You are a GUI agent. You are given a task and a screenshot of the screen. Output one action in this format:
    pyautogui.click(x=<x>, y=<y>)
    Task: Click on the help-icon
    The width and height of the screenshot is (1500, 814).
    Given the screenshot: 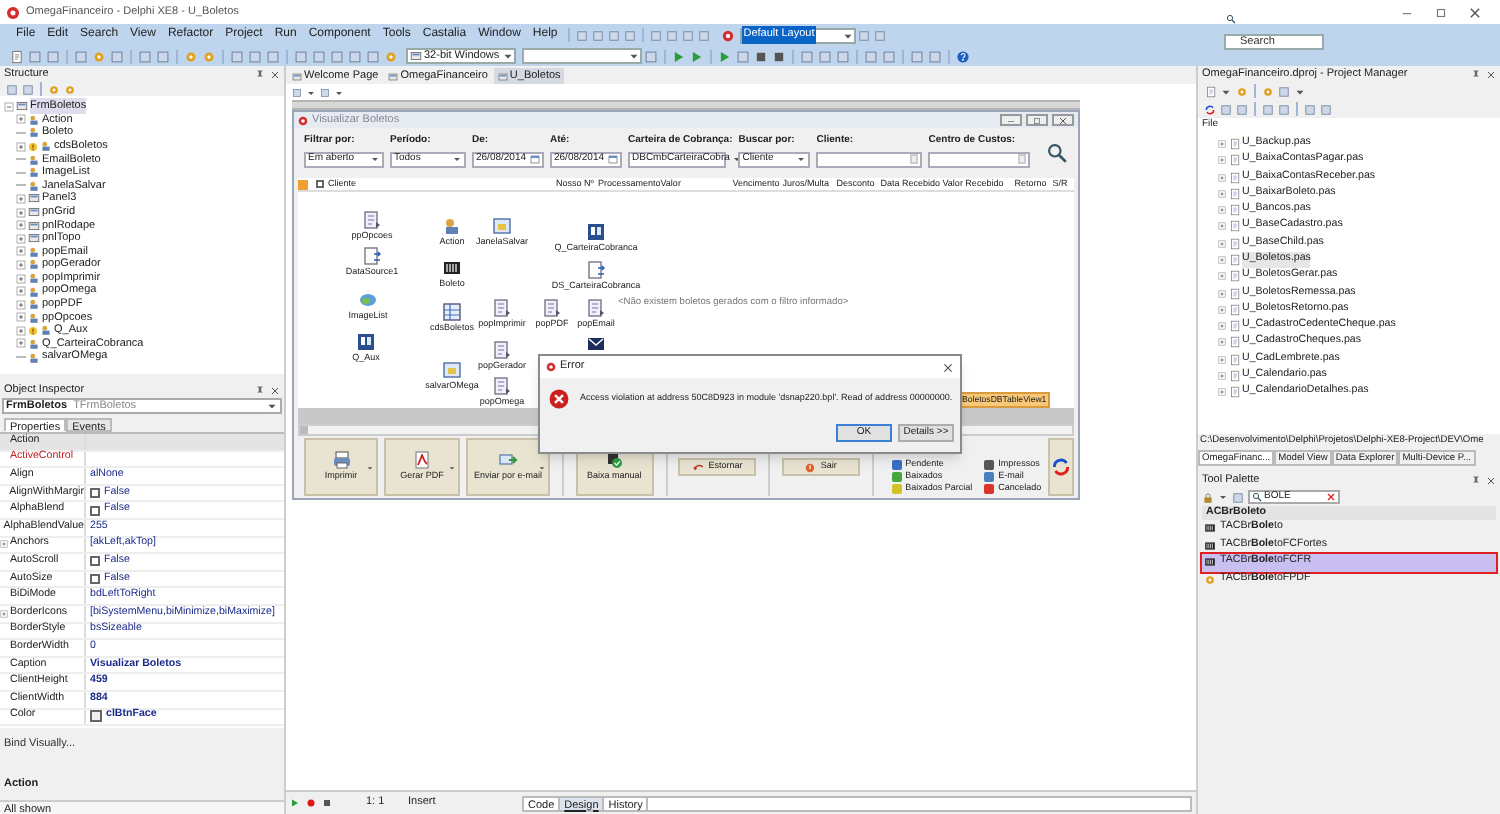 What is the action you would take?
    pyautogui.click(x=963, y=56)
    